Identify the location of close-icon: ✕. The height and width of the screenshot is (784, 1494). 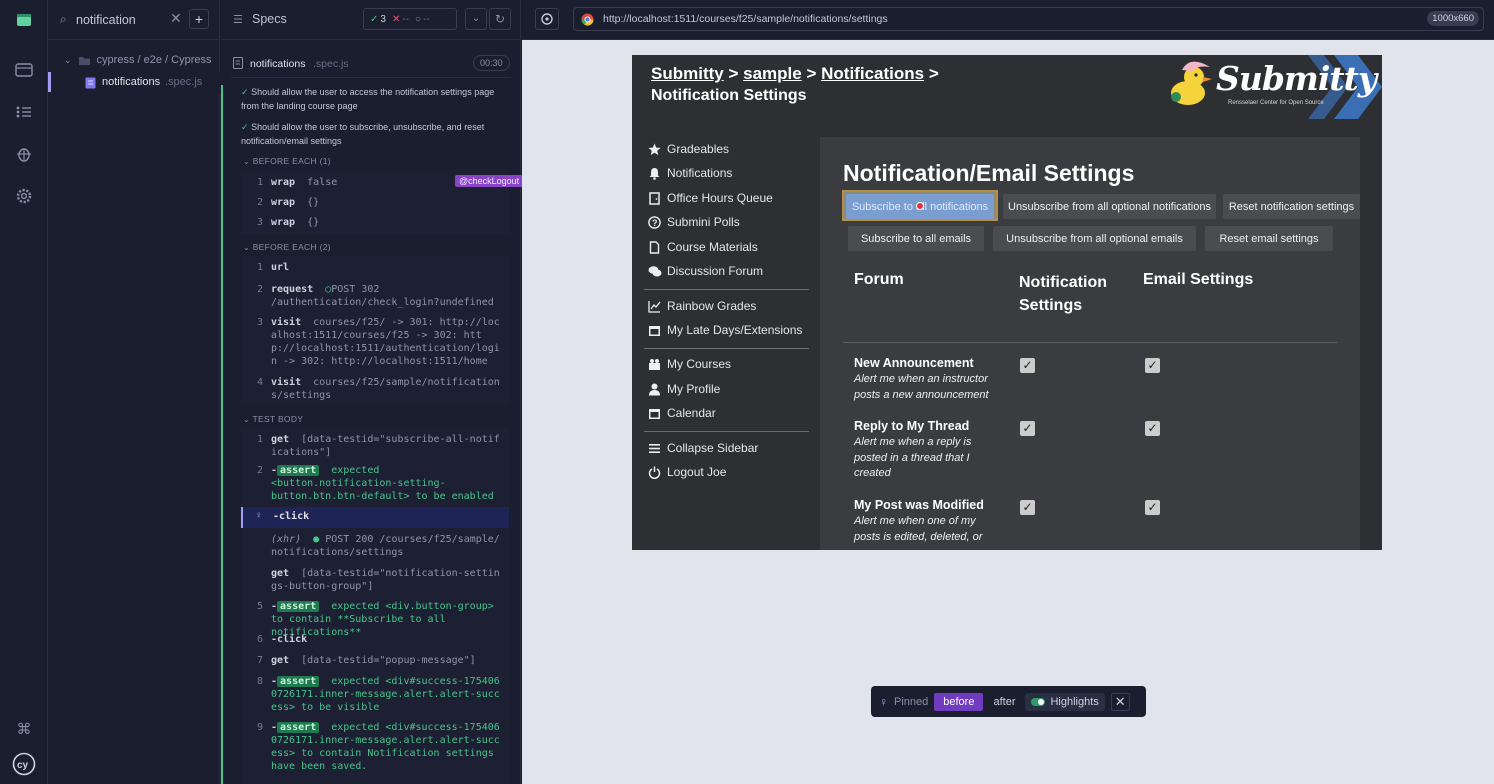
(1120, 701).